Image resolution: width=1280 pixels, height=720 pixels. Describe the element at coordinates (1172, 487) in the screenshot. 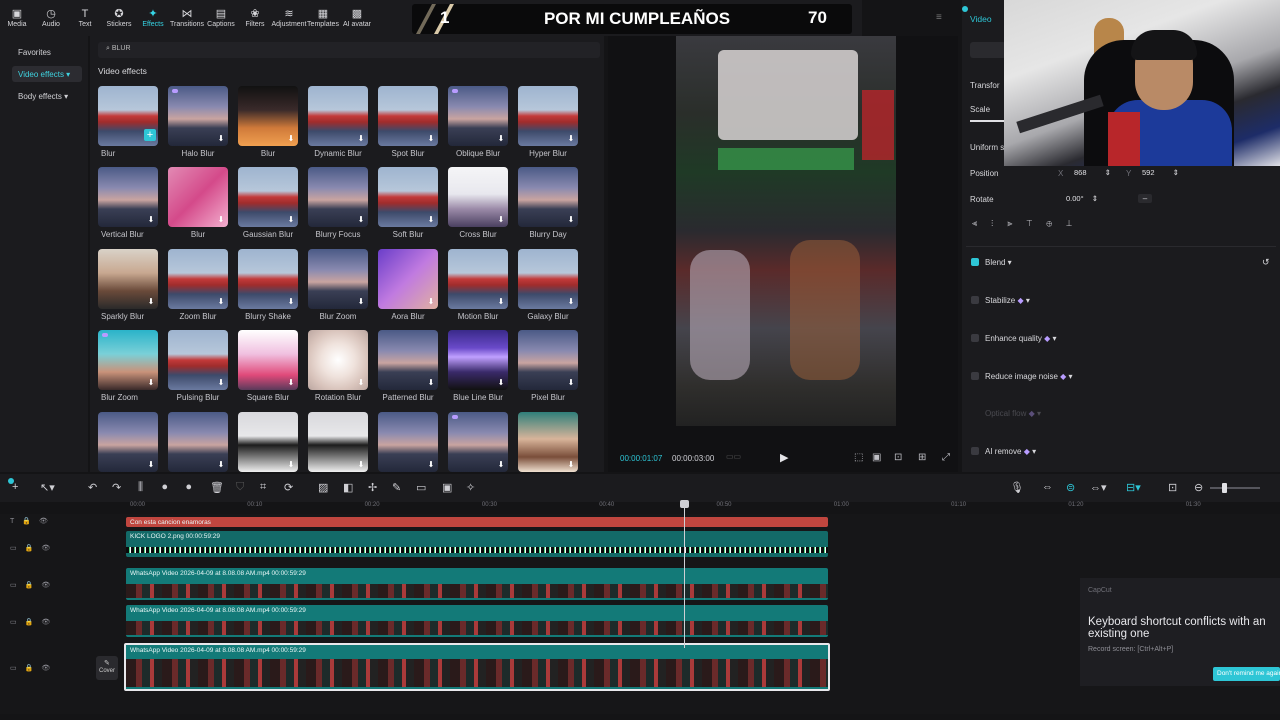

I see `fit-icon: ⊡` at that location.